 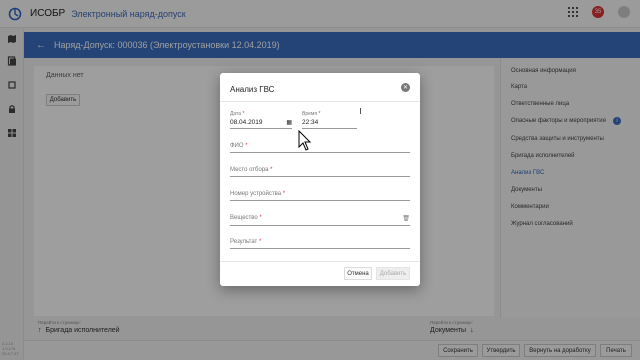 What do you see at coordinates (310, 122) in the screenshot?
I see `time-value: 22:34` at bounding box center [310, 122].